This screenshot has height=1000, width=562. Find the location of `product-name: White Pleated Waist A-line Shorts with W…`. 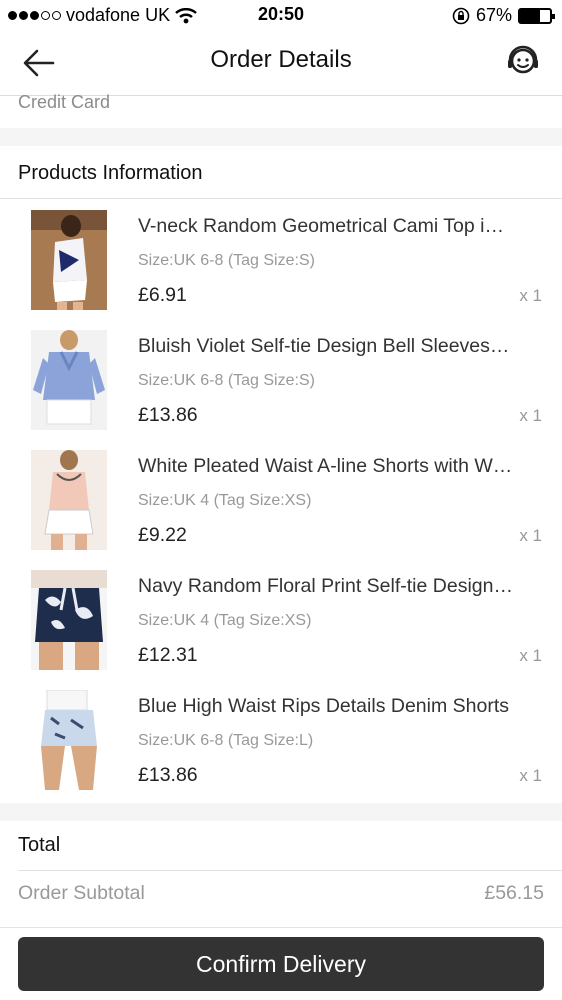

product-name: White Pleated Waist A-line Shorts with W… is located at coordinates (325, 466).